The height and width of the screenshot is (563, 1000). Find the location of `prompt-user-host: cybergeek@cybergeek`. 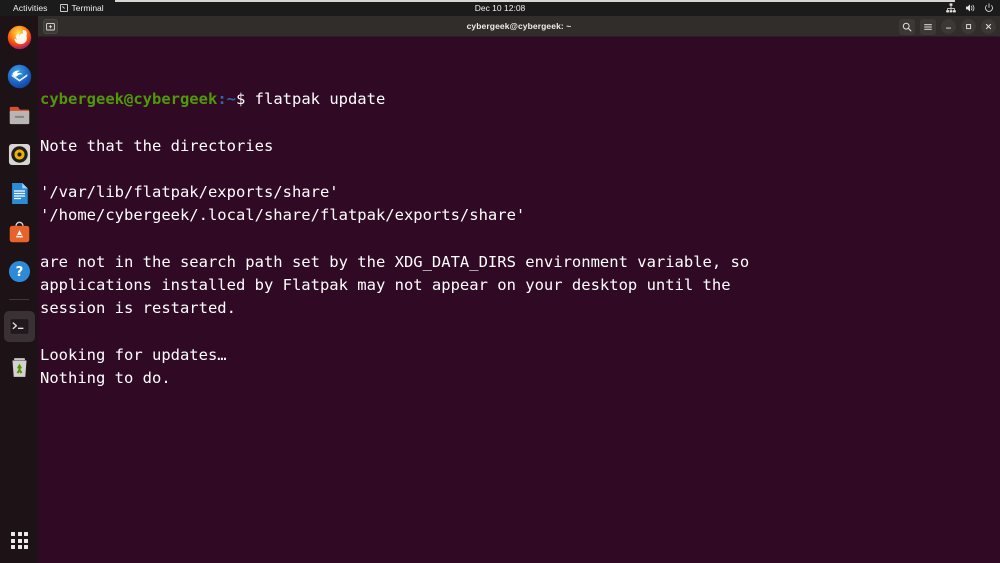

prompt-user-host: cybergeek@cybergeek is located at coordinates (129, 99).